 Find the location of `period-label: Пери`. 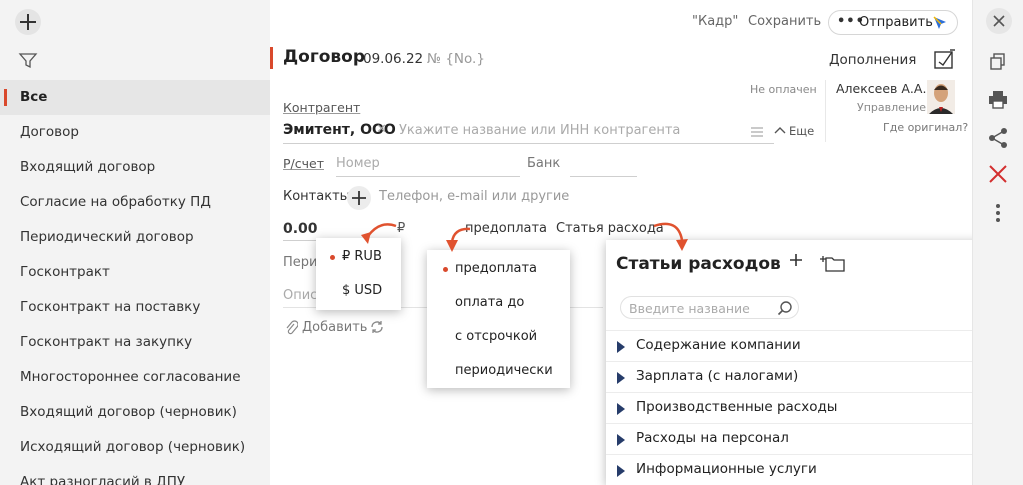

period-label: Пери is located at coordinates (300, 262).